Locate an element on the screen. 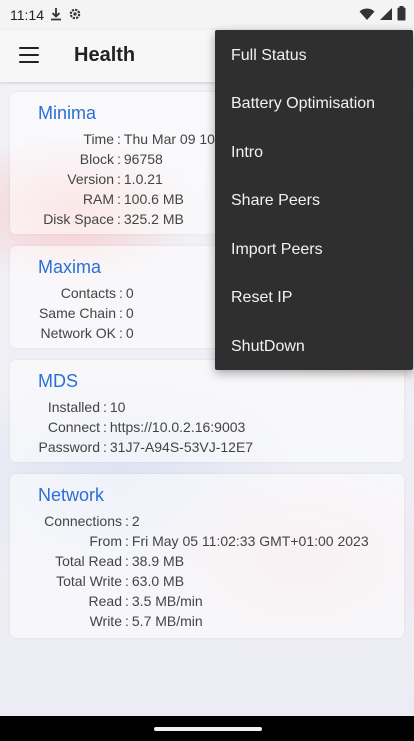  home-gesture-handle is located at coordinates (208, 729).